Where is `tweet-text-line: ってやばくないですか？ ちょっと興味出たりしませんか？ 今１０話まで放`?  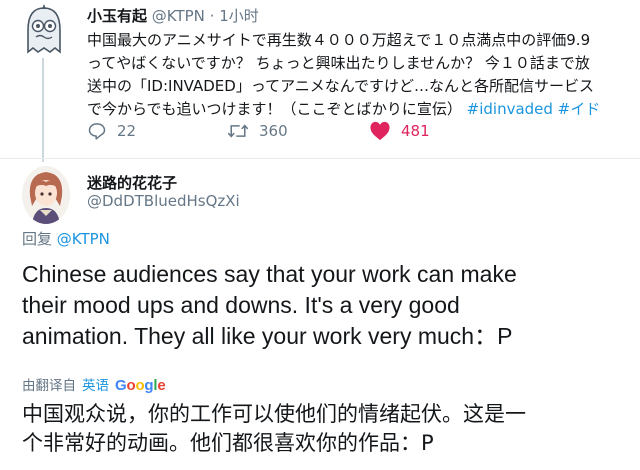
tweet-text-line: ってやばくないですか？ ちょっと興味出たりしませんか？ 今１０話まで放 is located at coordinates (338, 63).